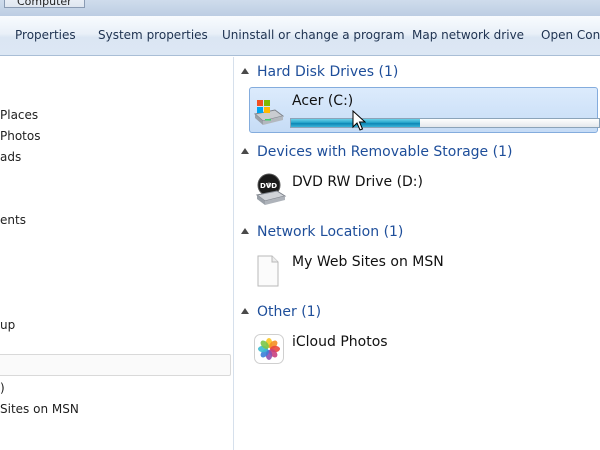 The width and height of the screenshot is (600, 450). What do you see at coordinates (570, 35) in the screenshot?
I see `open-control-panel-button: Open Cont` at bounding box center [570, 35].